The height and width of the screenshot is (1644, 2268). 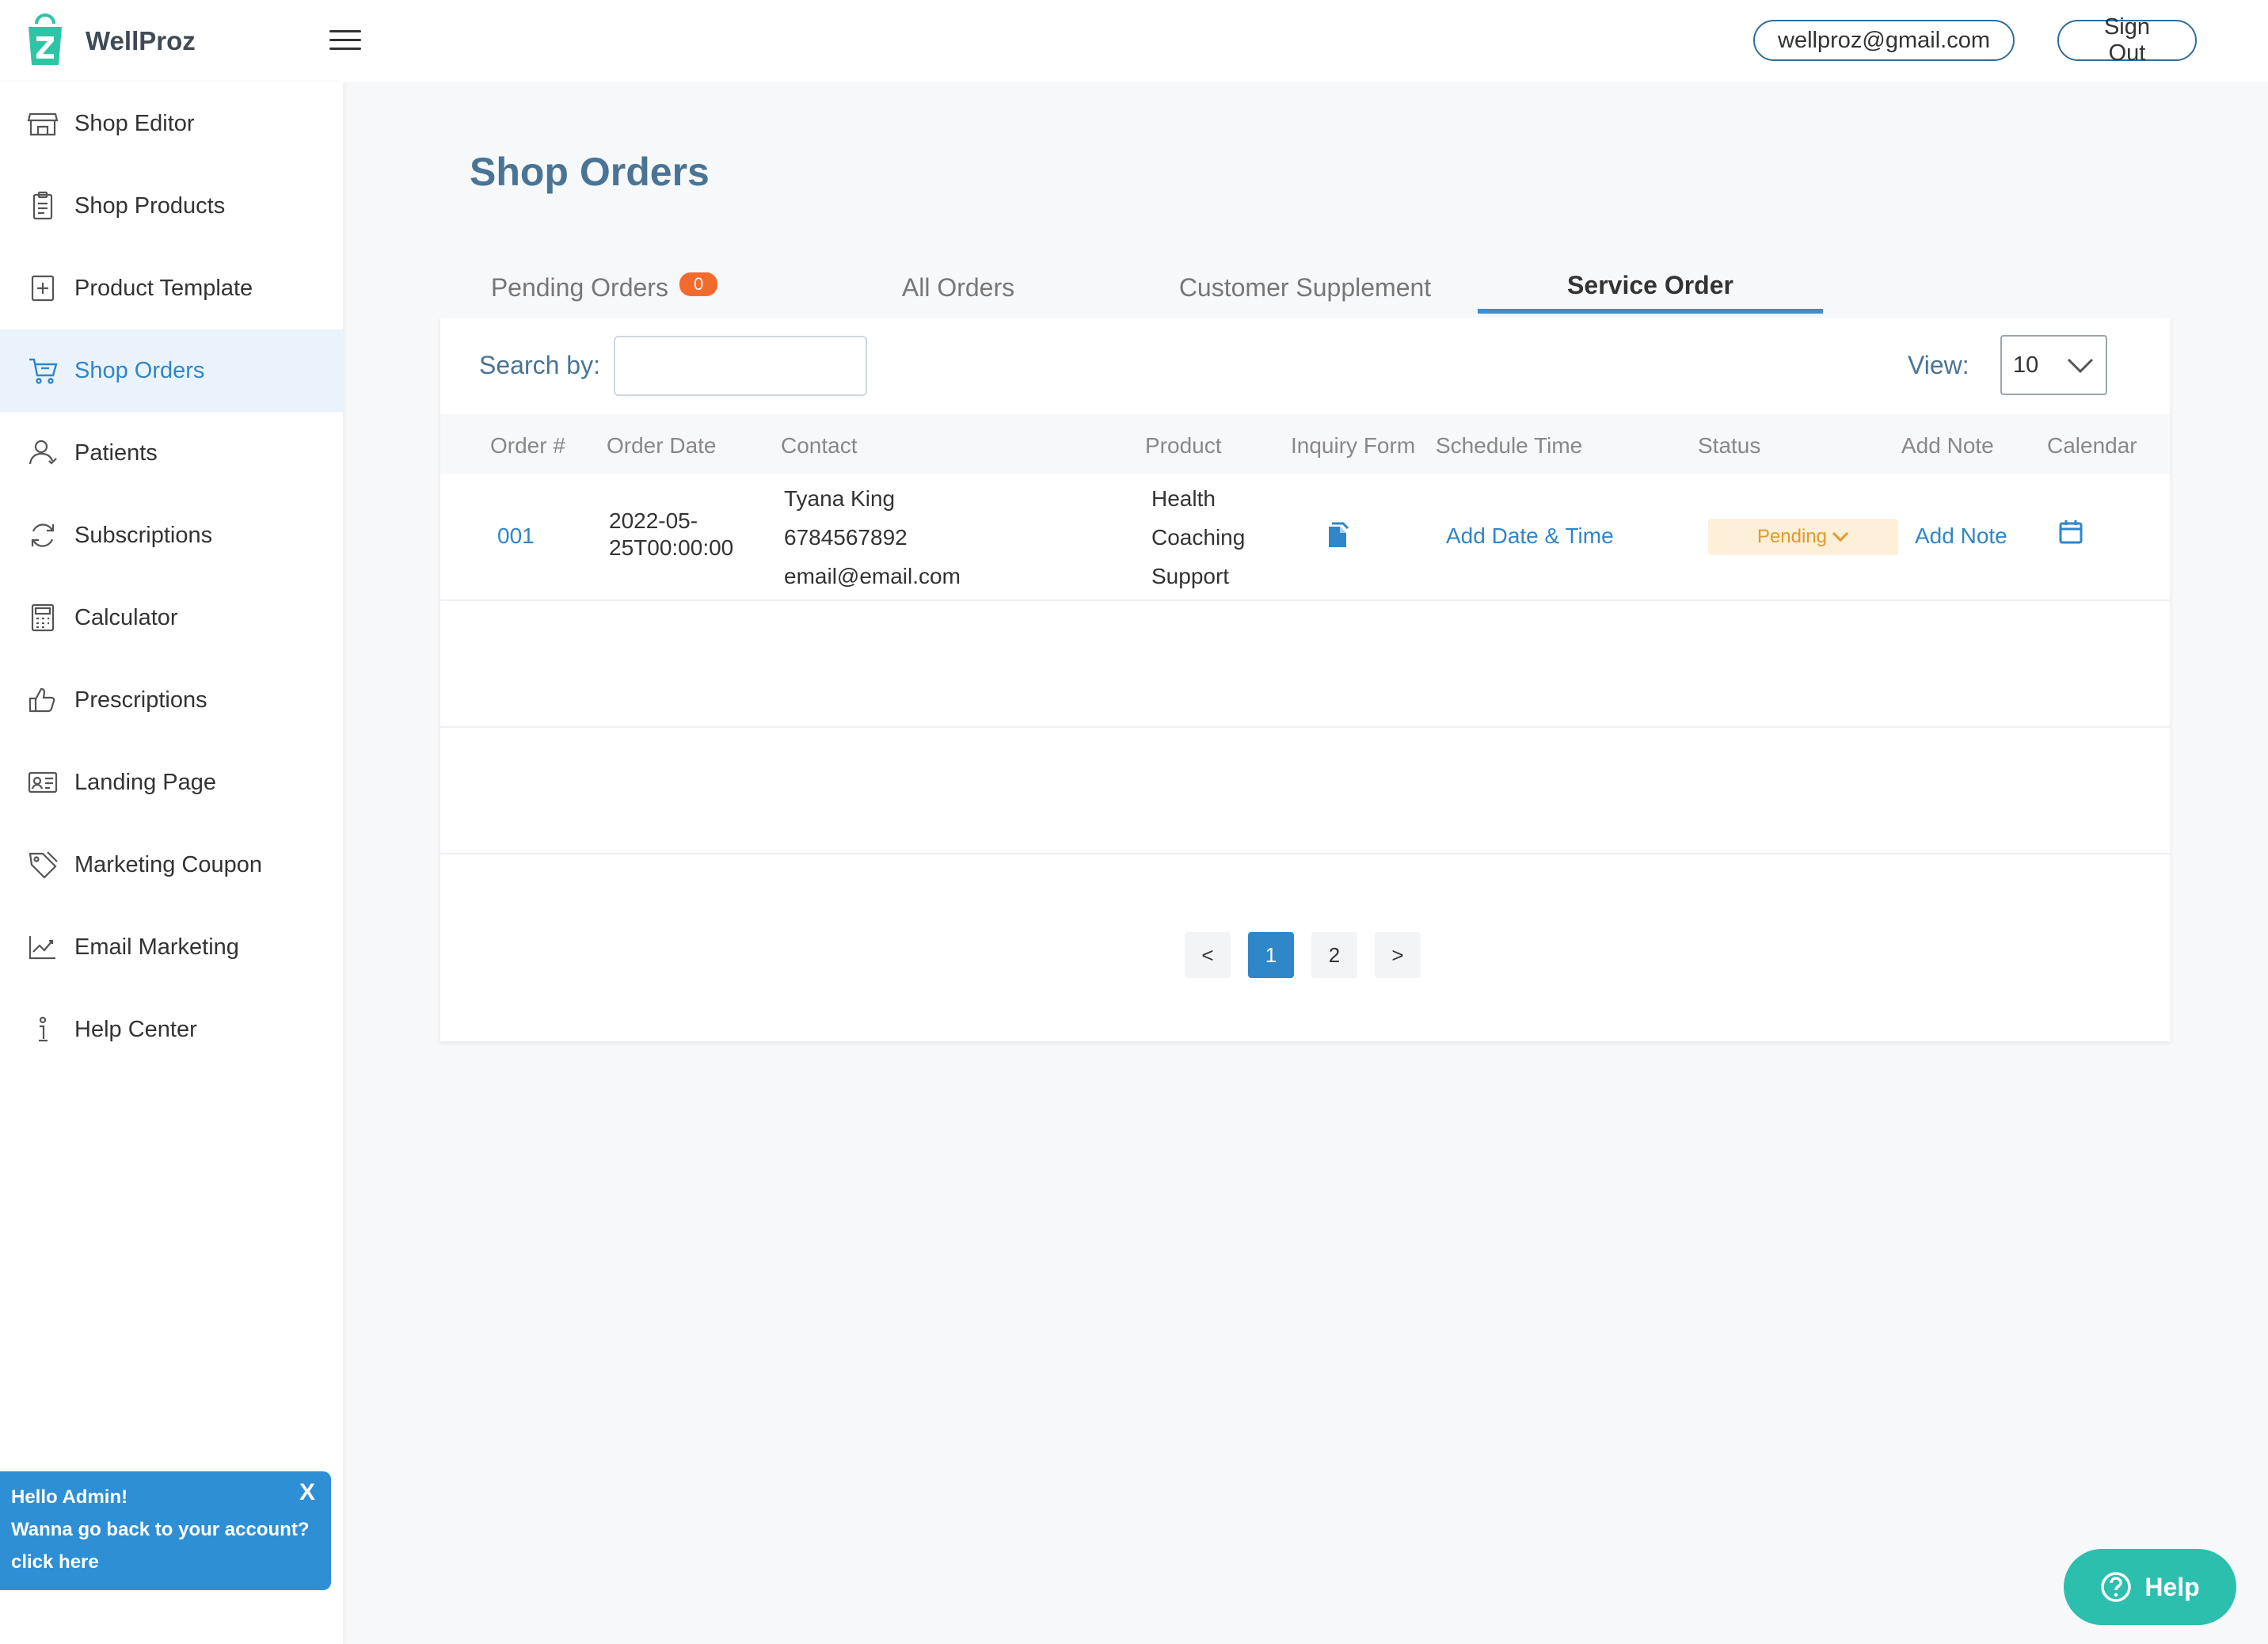 I want to click on info-icon, so click(x=43, y=1029).